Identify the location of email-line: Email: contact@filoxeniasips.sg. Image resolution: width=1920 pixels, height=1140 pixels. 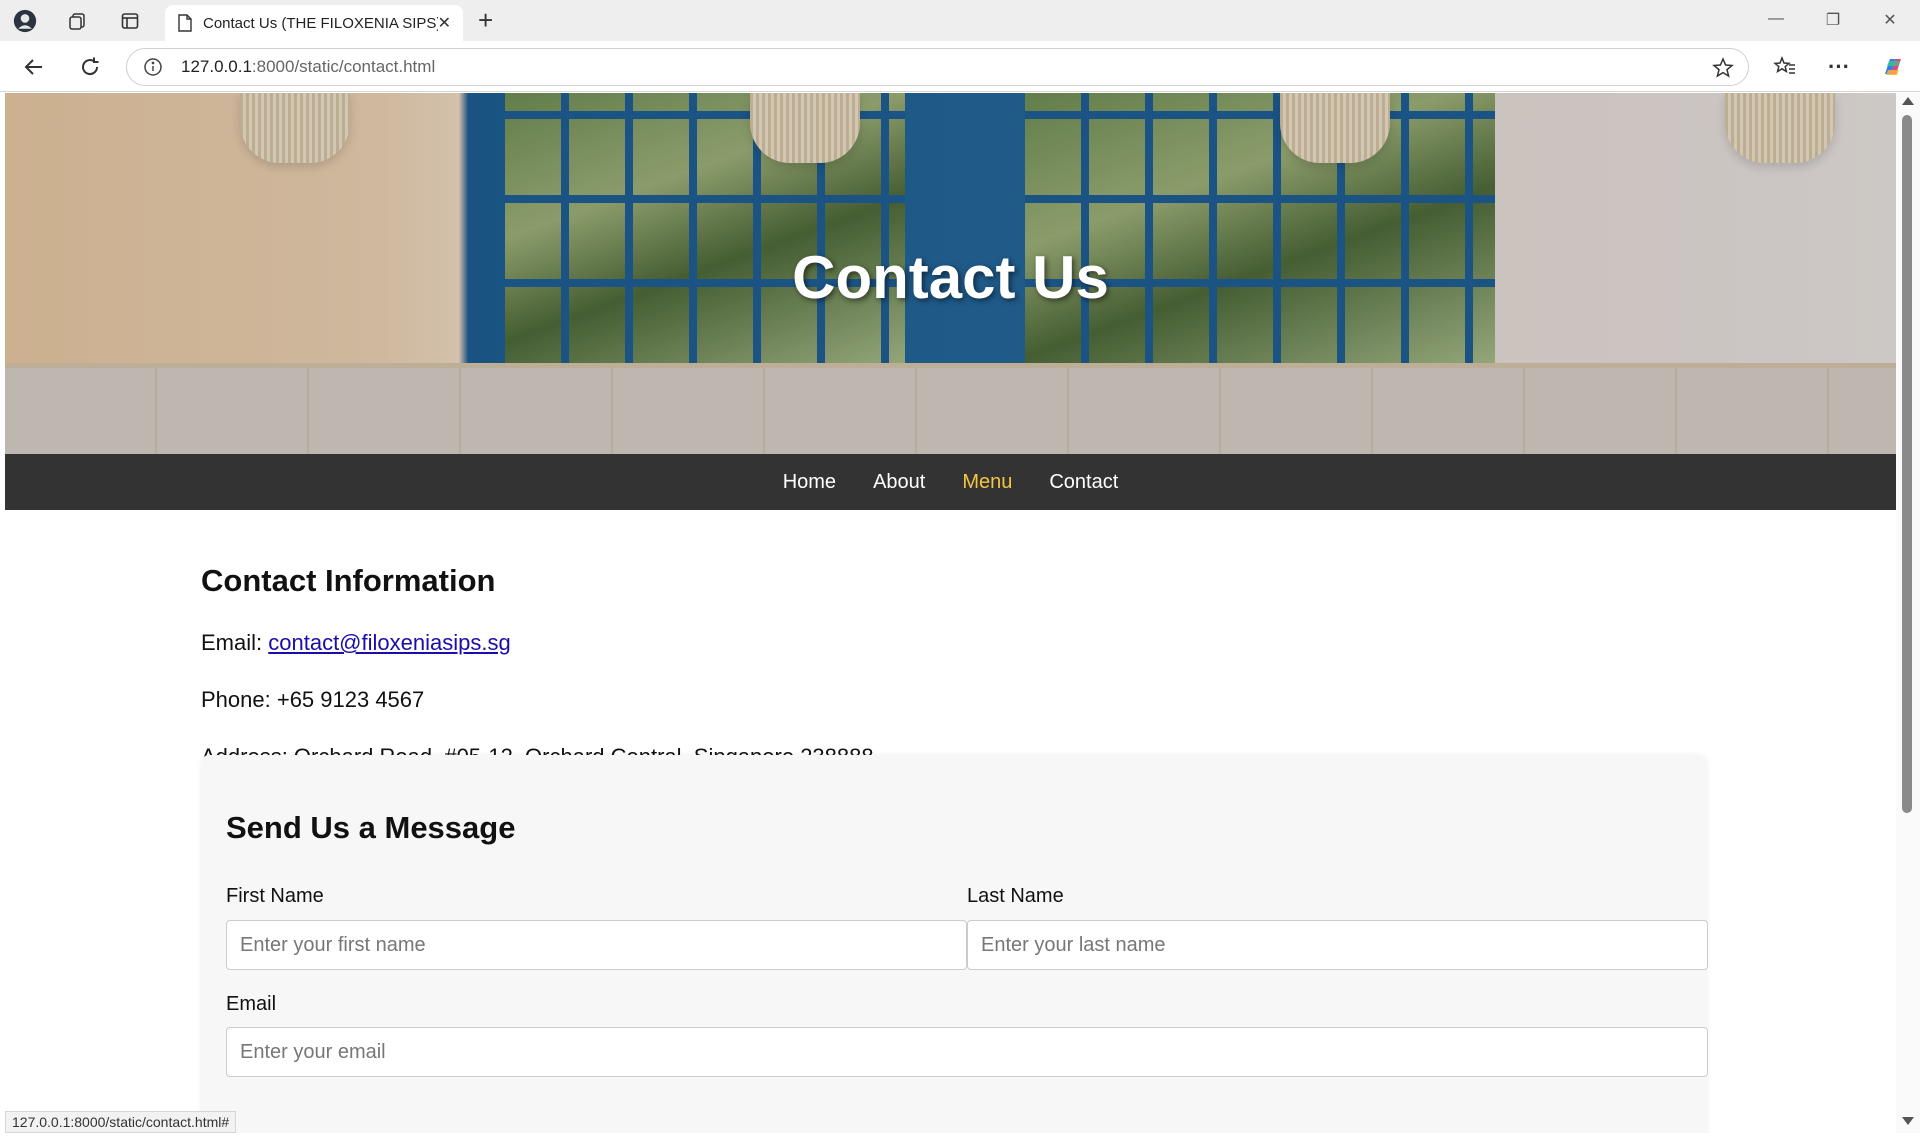
(356, 643).